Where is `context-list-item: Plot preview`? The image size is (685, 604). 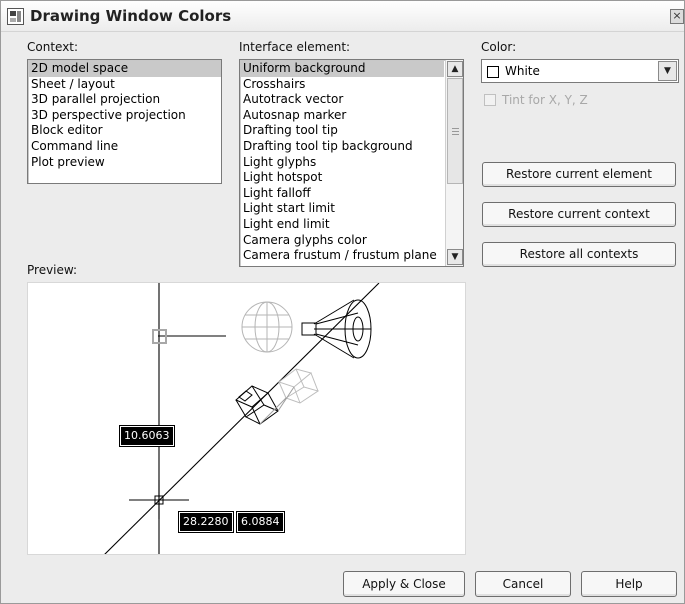 context-list-item: Plot preview is located at coordinates (124, 163).